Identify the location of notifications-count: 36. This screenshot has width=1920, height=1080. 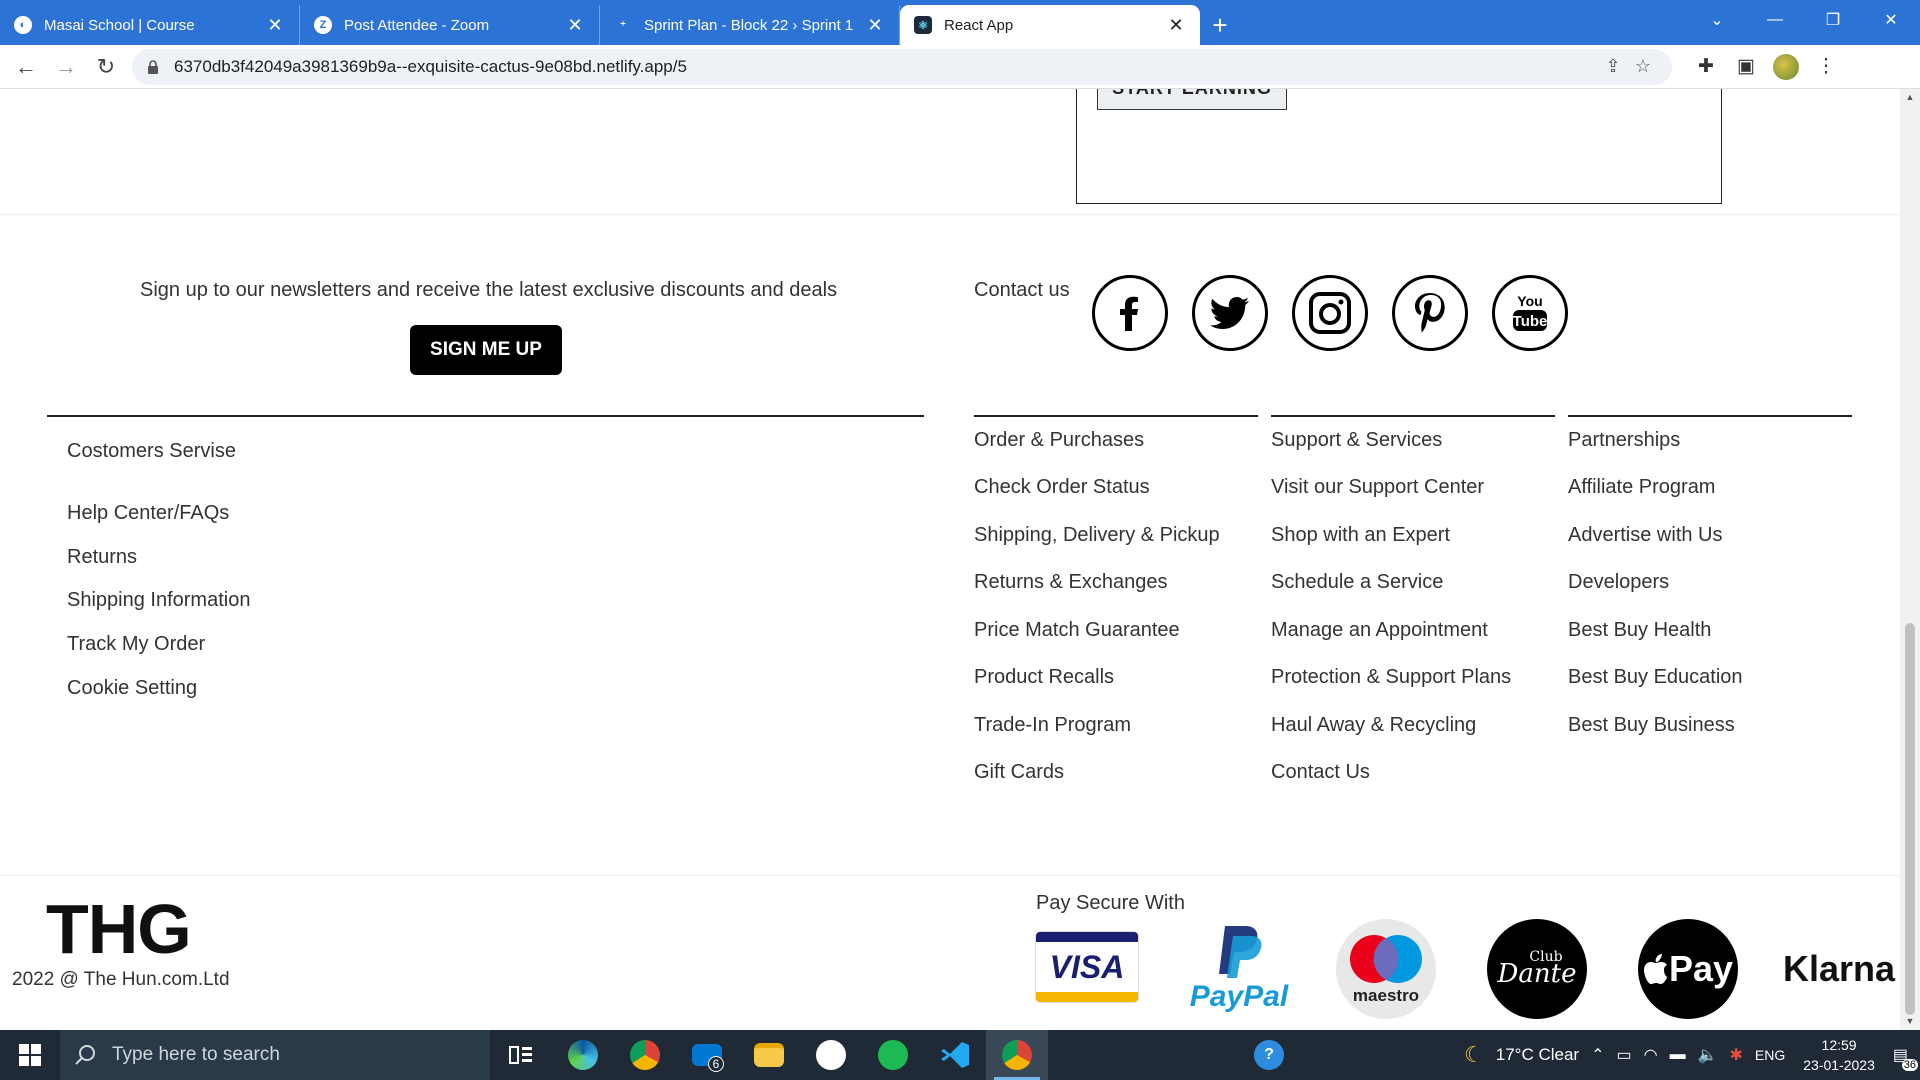
(1909, 1065).